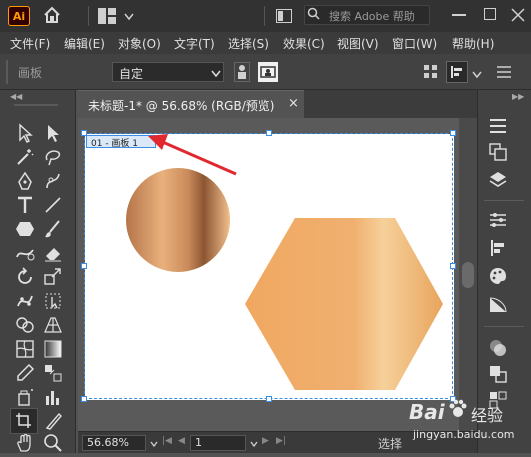  What do you see at coordinates (468, 275) in the screenshot?
I see `scrollbar-thumb` at bounding box center [468, 275].